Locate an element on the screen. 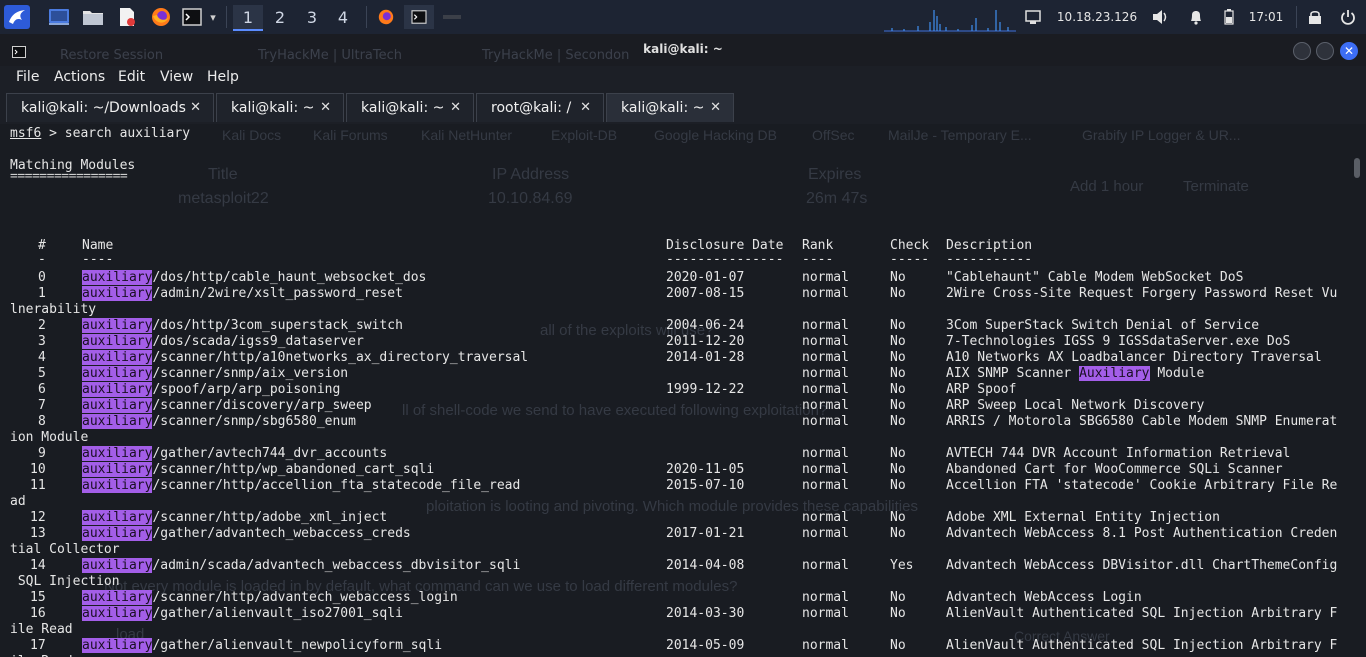 The image size is (1366, 657). file-manager-icon is located at coordinates (93, 17).